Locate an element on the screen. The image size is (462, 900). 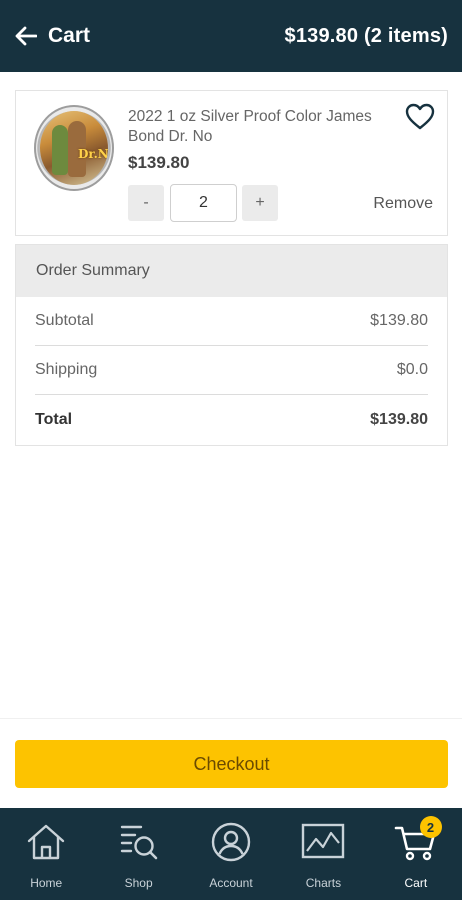
back-button is located at coordinates (26, 36).